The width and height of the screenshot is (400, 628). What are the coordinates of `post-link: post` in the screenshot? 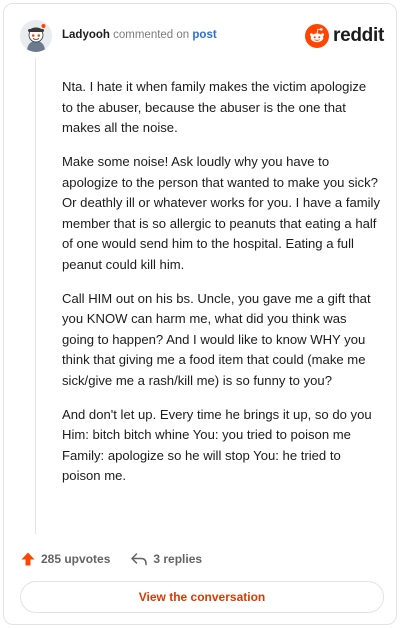 It's located at (204, 35).